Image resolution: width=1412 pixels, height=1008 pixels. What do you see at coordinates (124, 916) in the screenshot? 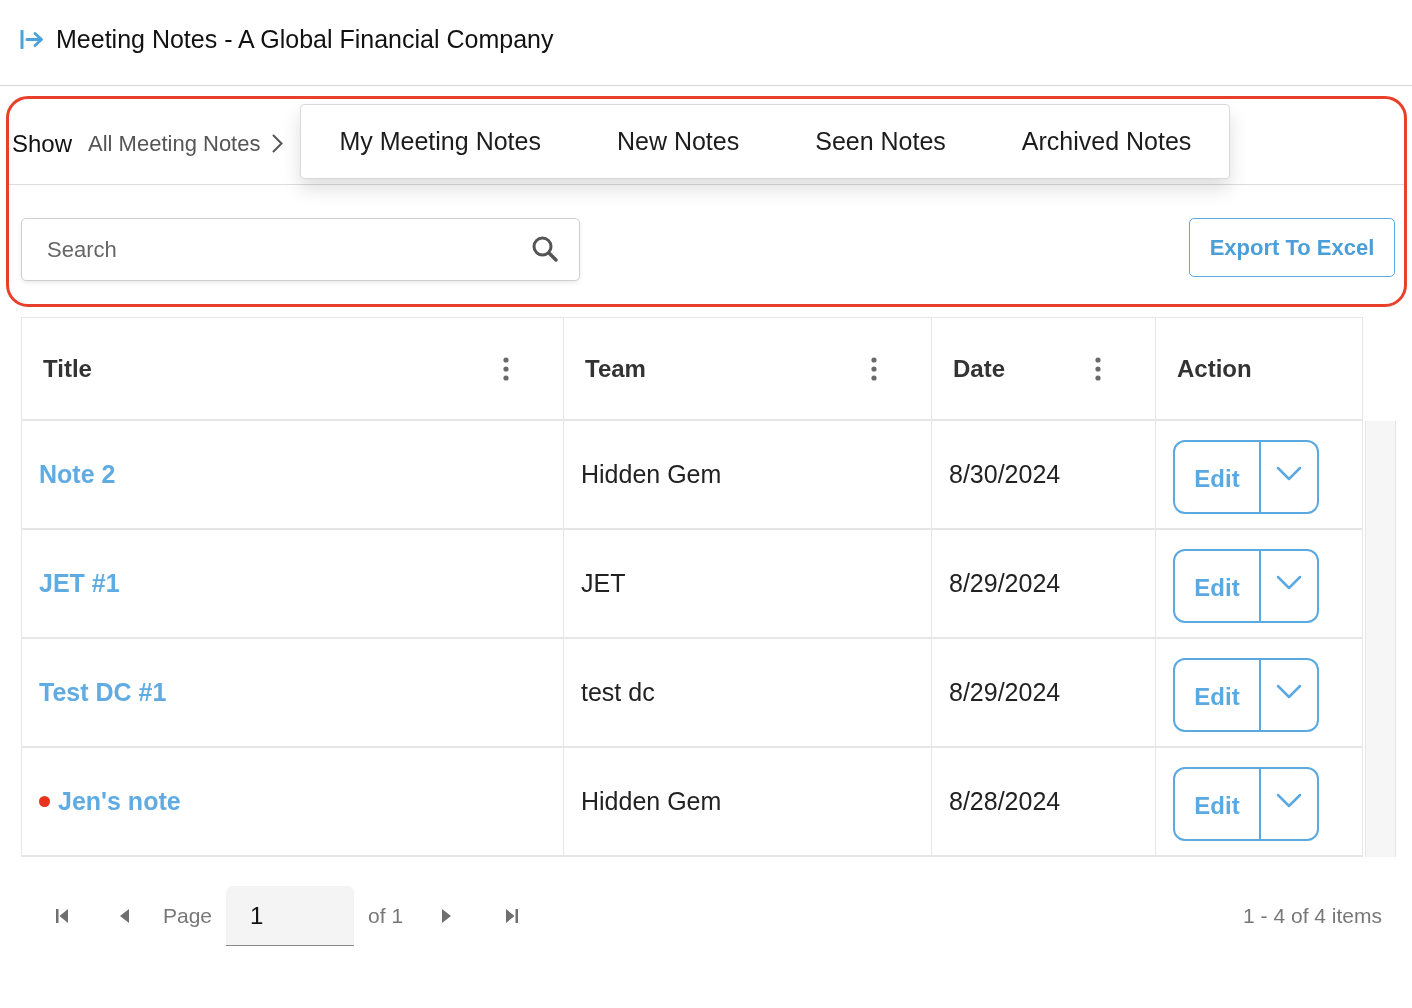
I see `previous-page-icon` at bounding box center [124, 916].